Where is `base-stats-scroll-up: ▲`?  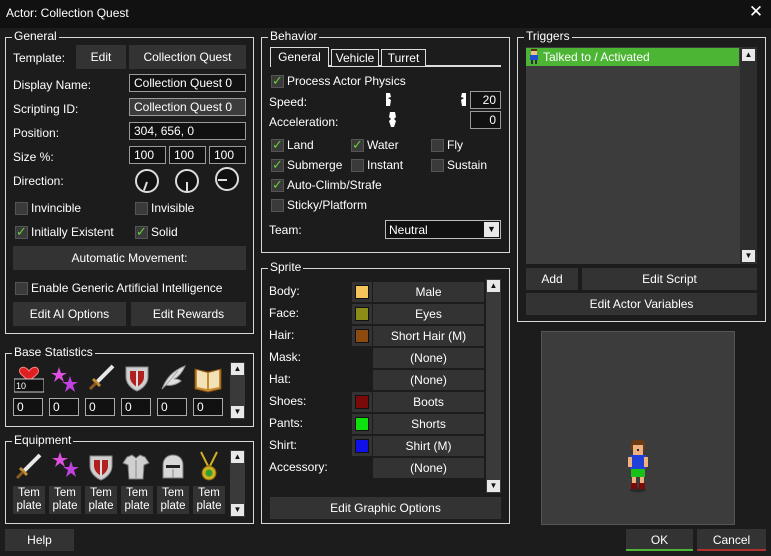 base-stats-scroll-up: ▲ is located at coordinates (237, 369).